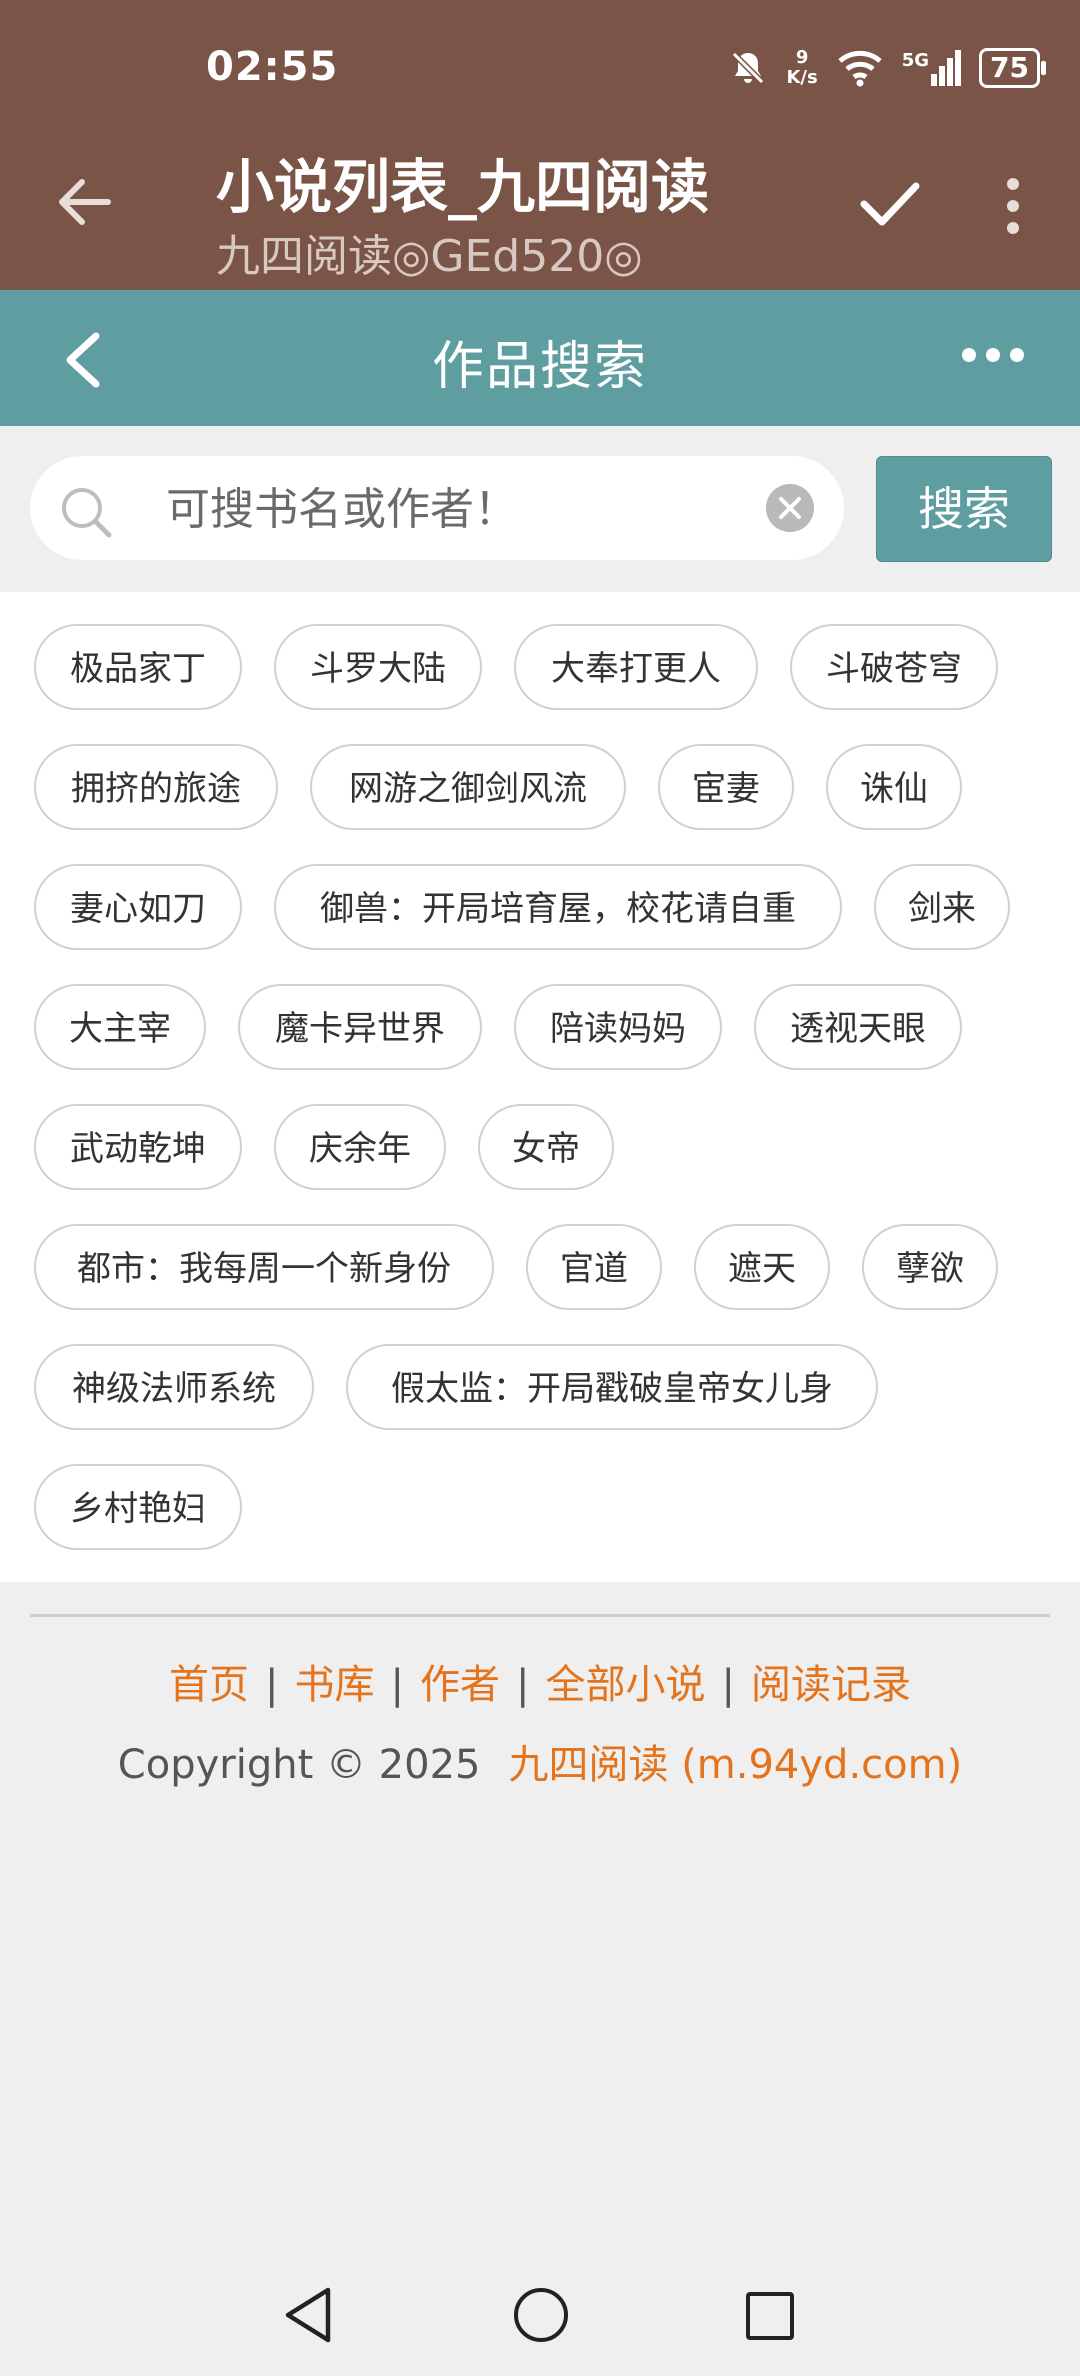 Image resolution: width=1080 pixels, height=2376 pixels. Describe the element at coordinates (156, 787) in the screenshot. I see `tag-item: 拥挤的旅途` at that location.